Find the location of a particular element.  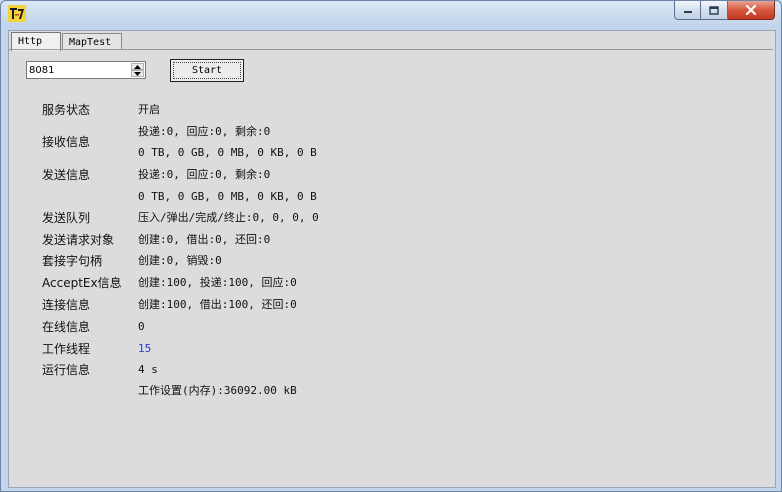

start-button: Start is located at coordinates (207, 70).